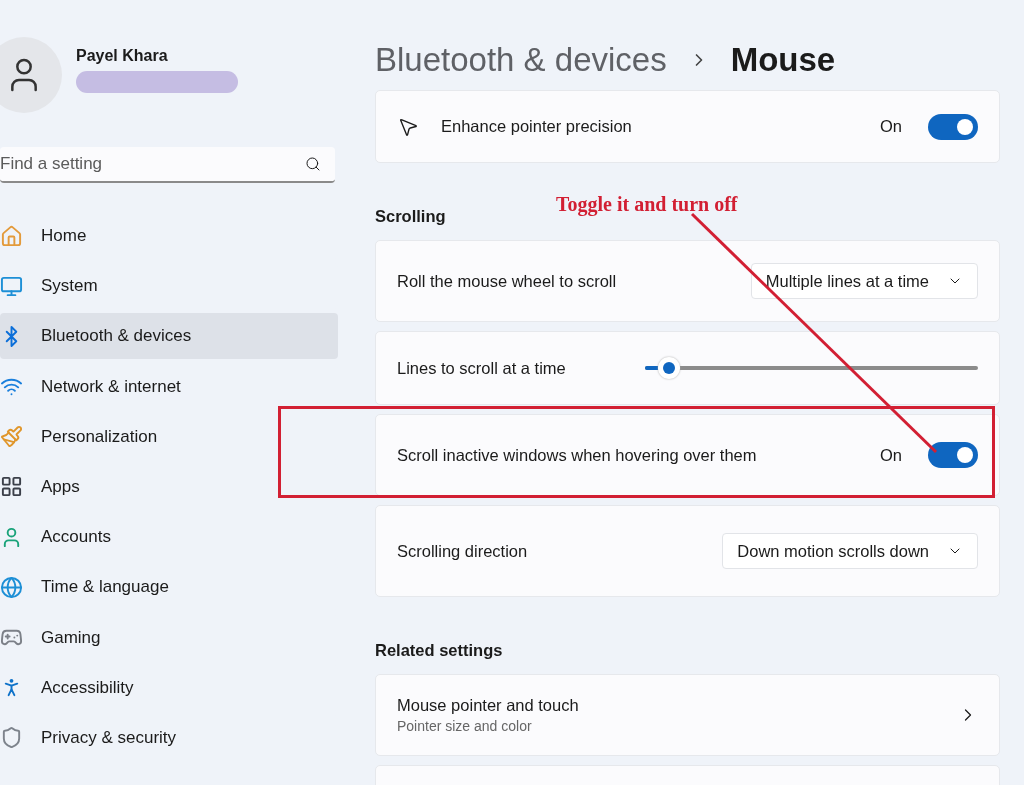  What do you see at coordinates (313, 164) in the screenshot?
I see `search-icon` at bounding box center [313, 164].